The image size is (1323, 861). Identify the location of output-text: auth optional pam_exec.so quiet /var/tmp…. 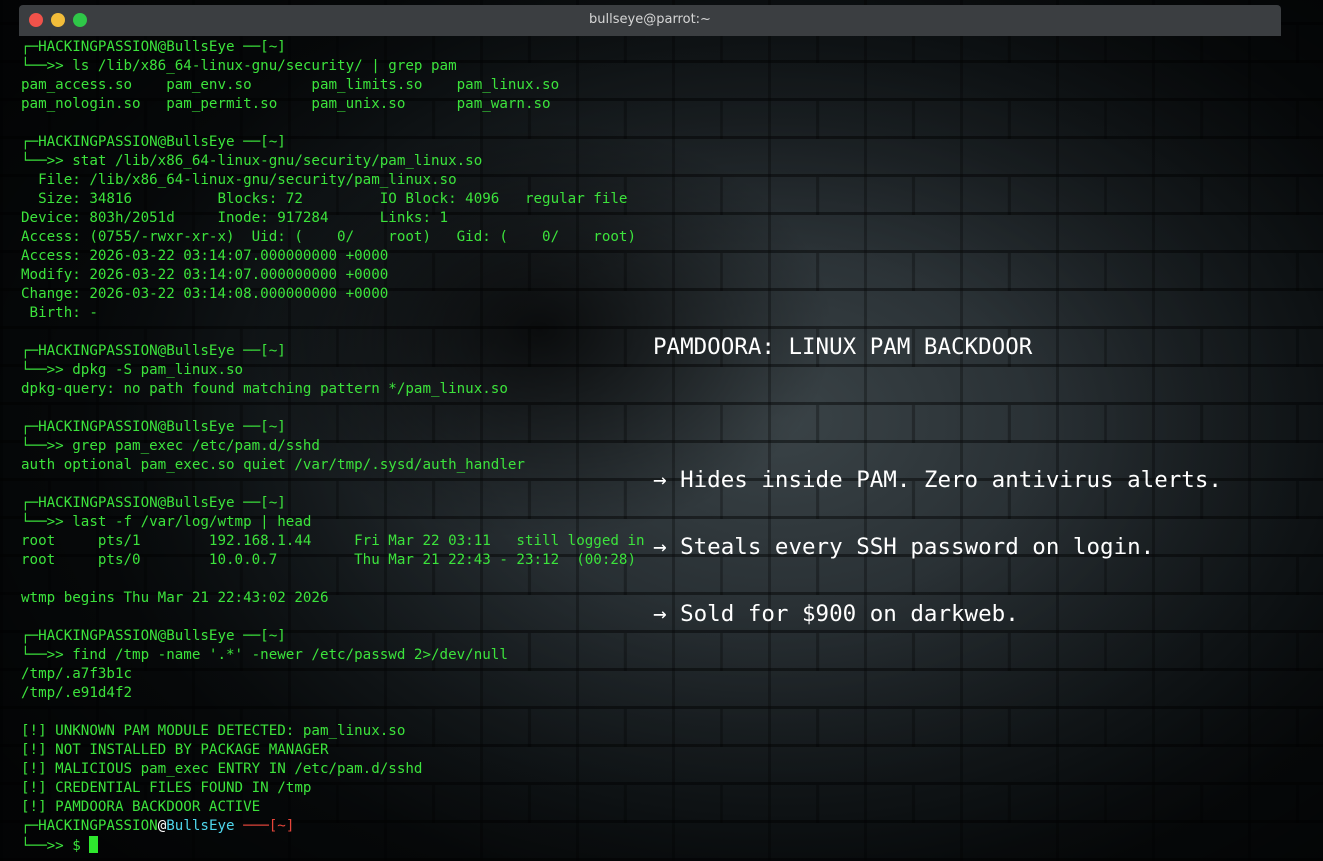
(273, 465).